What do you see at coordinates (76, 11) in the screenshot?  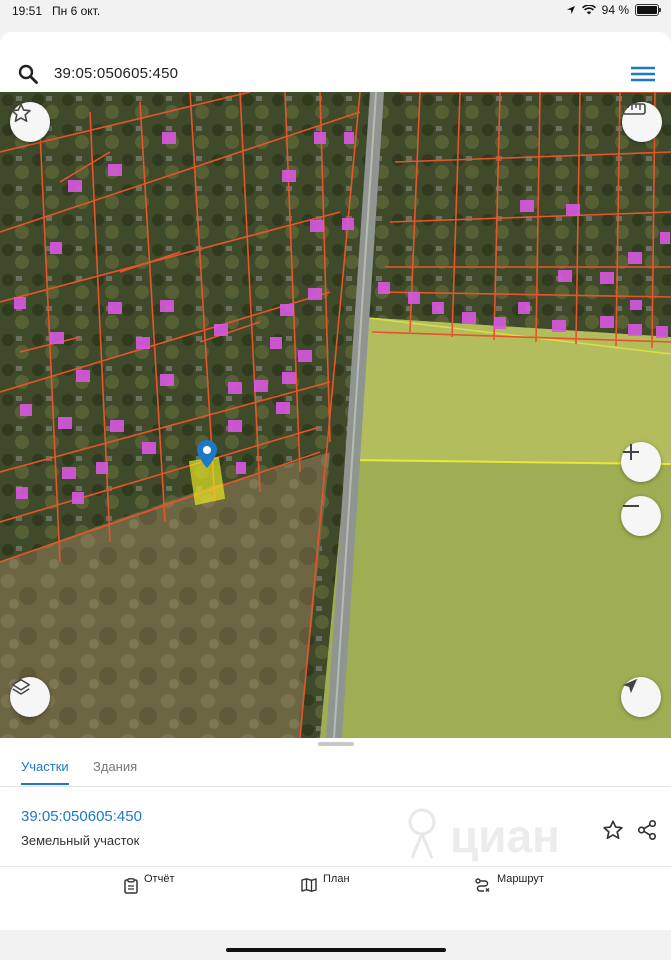 I see `status-date: Пн 6 окт.` at bounding box center [76, 11].